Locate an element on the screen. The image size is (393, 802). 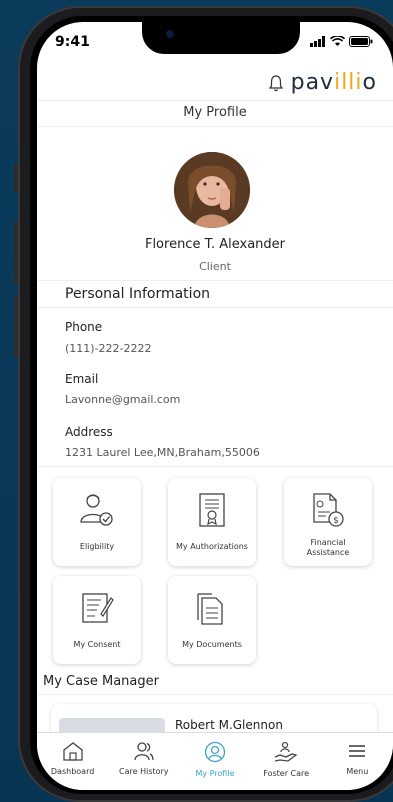
email-value: Lavonne@gmail.com is located at coordinates (123, 399).